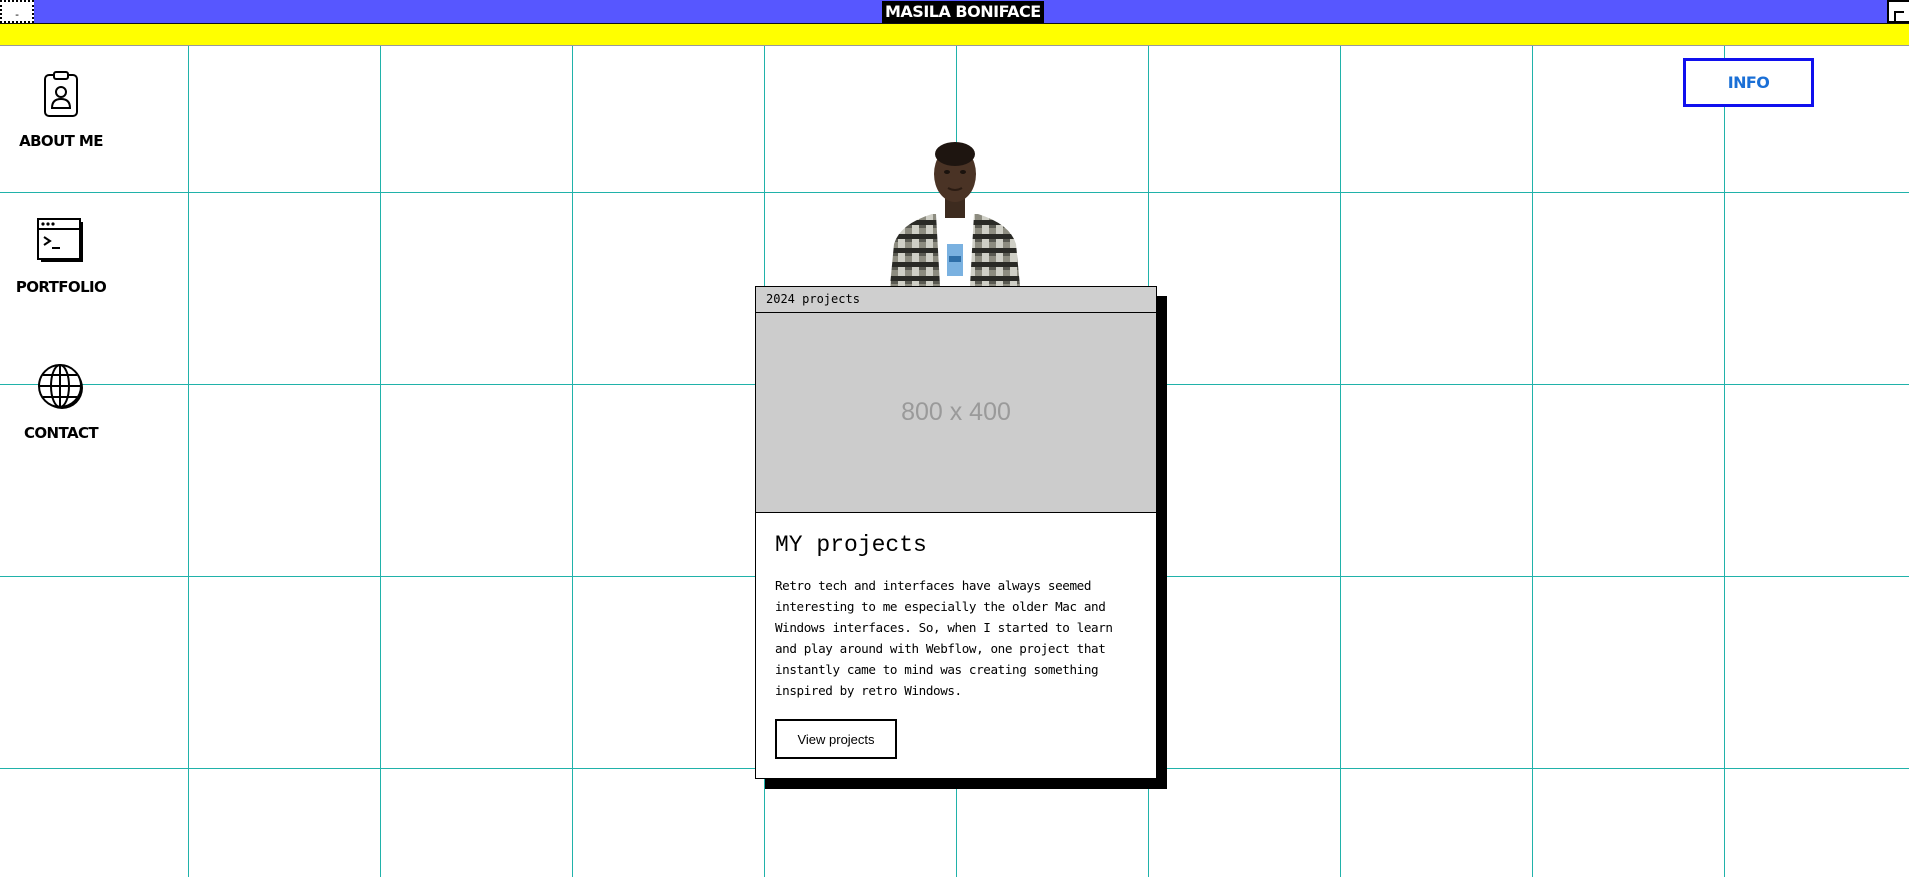 This screenshot has width=1909, height=877. Describe the element at coordinates (61, 241) in the screenshot. I see `terminal-window-icon` at that location.